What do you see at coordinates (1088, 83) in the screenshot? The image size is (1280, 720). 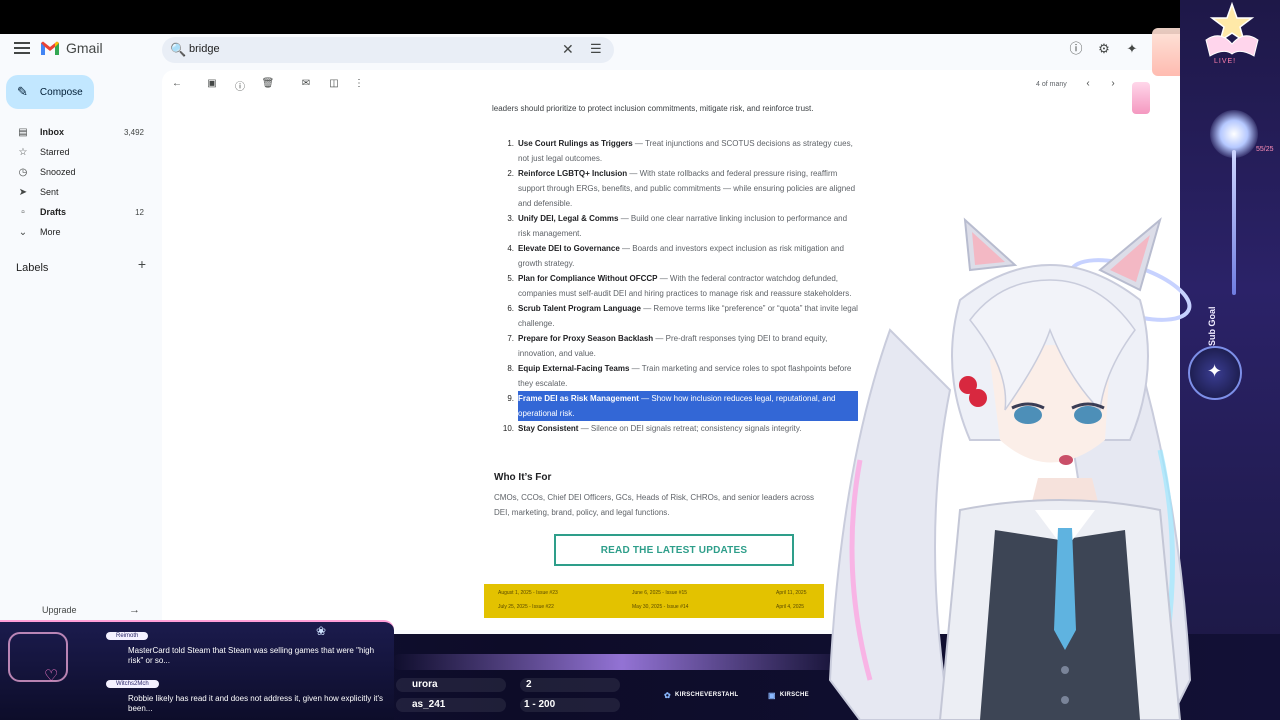 I see `newer-chevron-icon: ‹` at bounding box center [1088, 83].